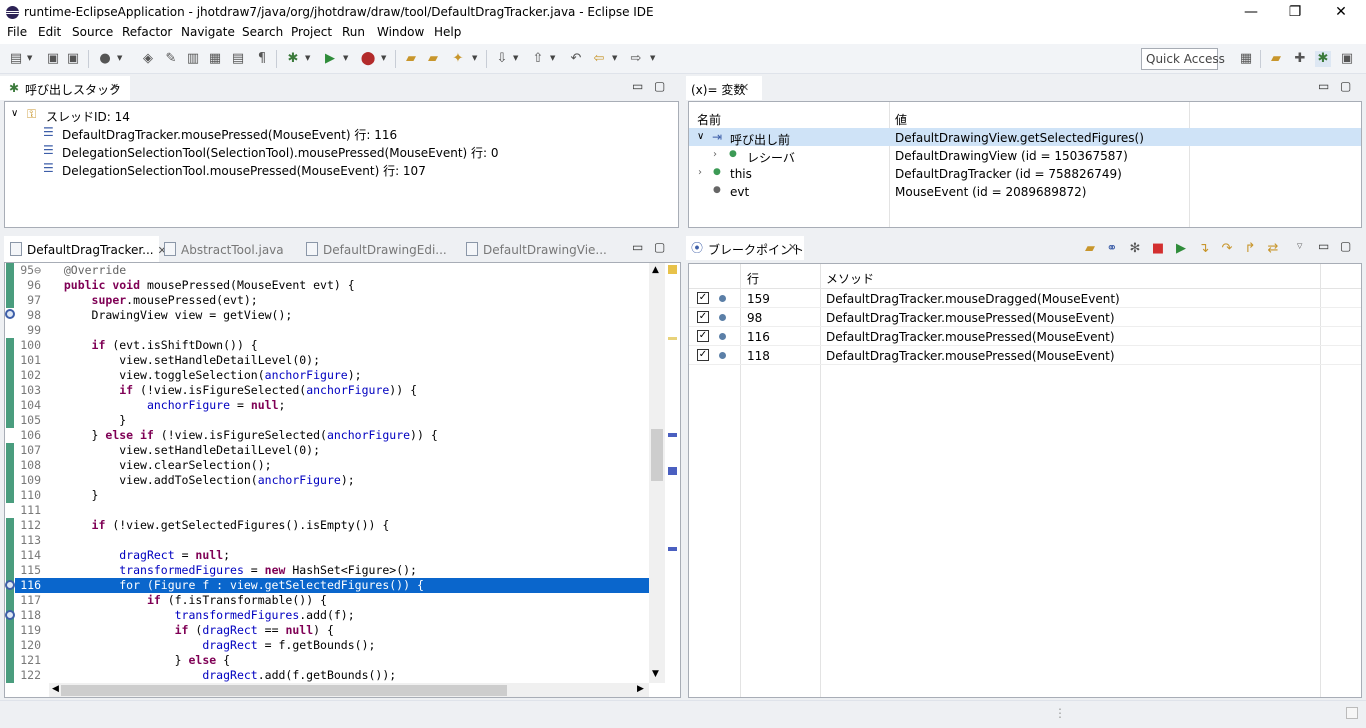 This screenshot has width=1366, height=728. What do you see at coordinates (1352, 713) in the screenshot?
I see `resize-grip-icon` at bounding box center [1352, 713].